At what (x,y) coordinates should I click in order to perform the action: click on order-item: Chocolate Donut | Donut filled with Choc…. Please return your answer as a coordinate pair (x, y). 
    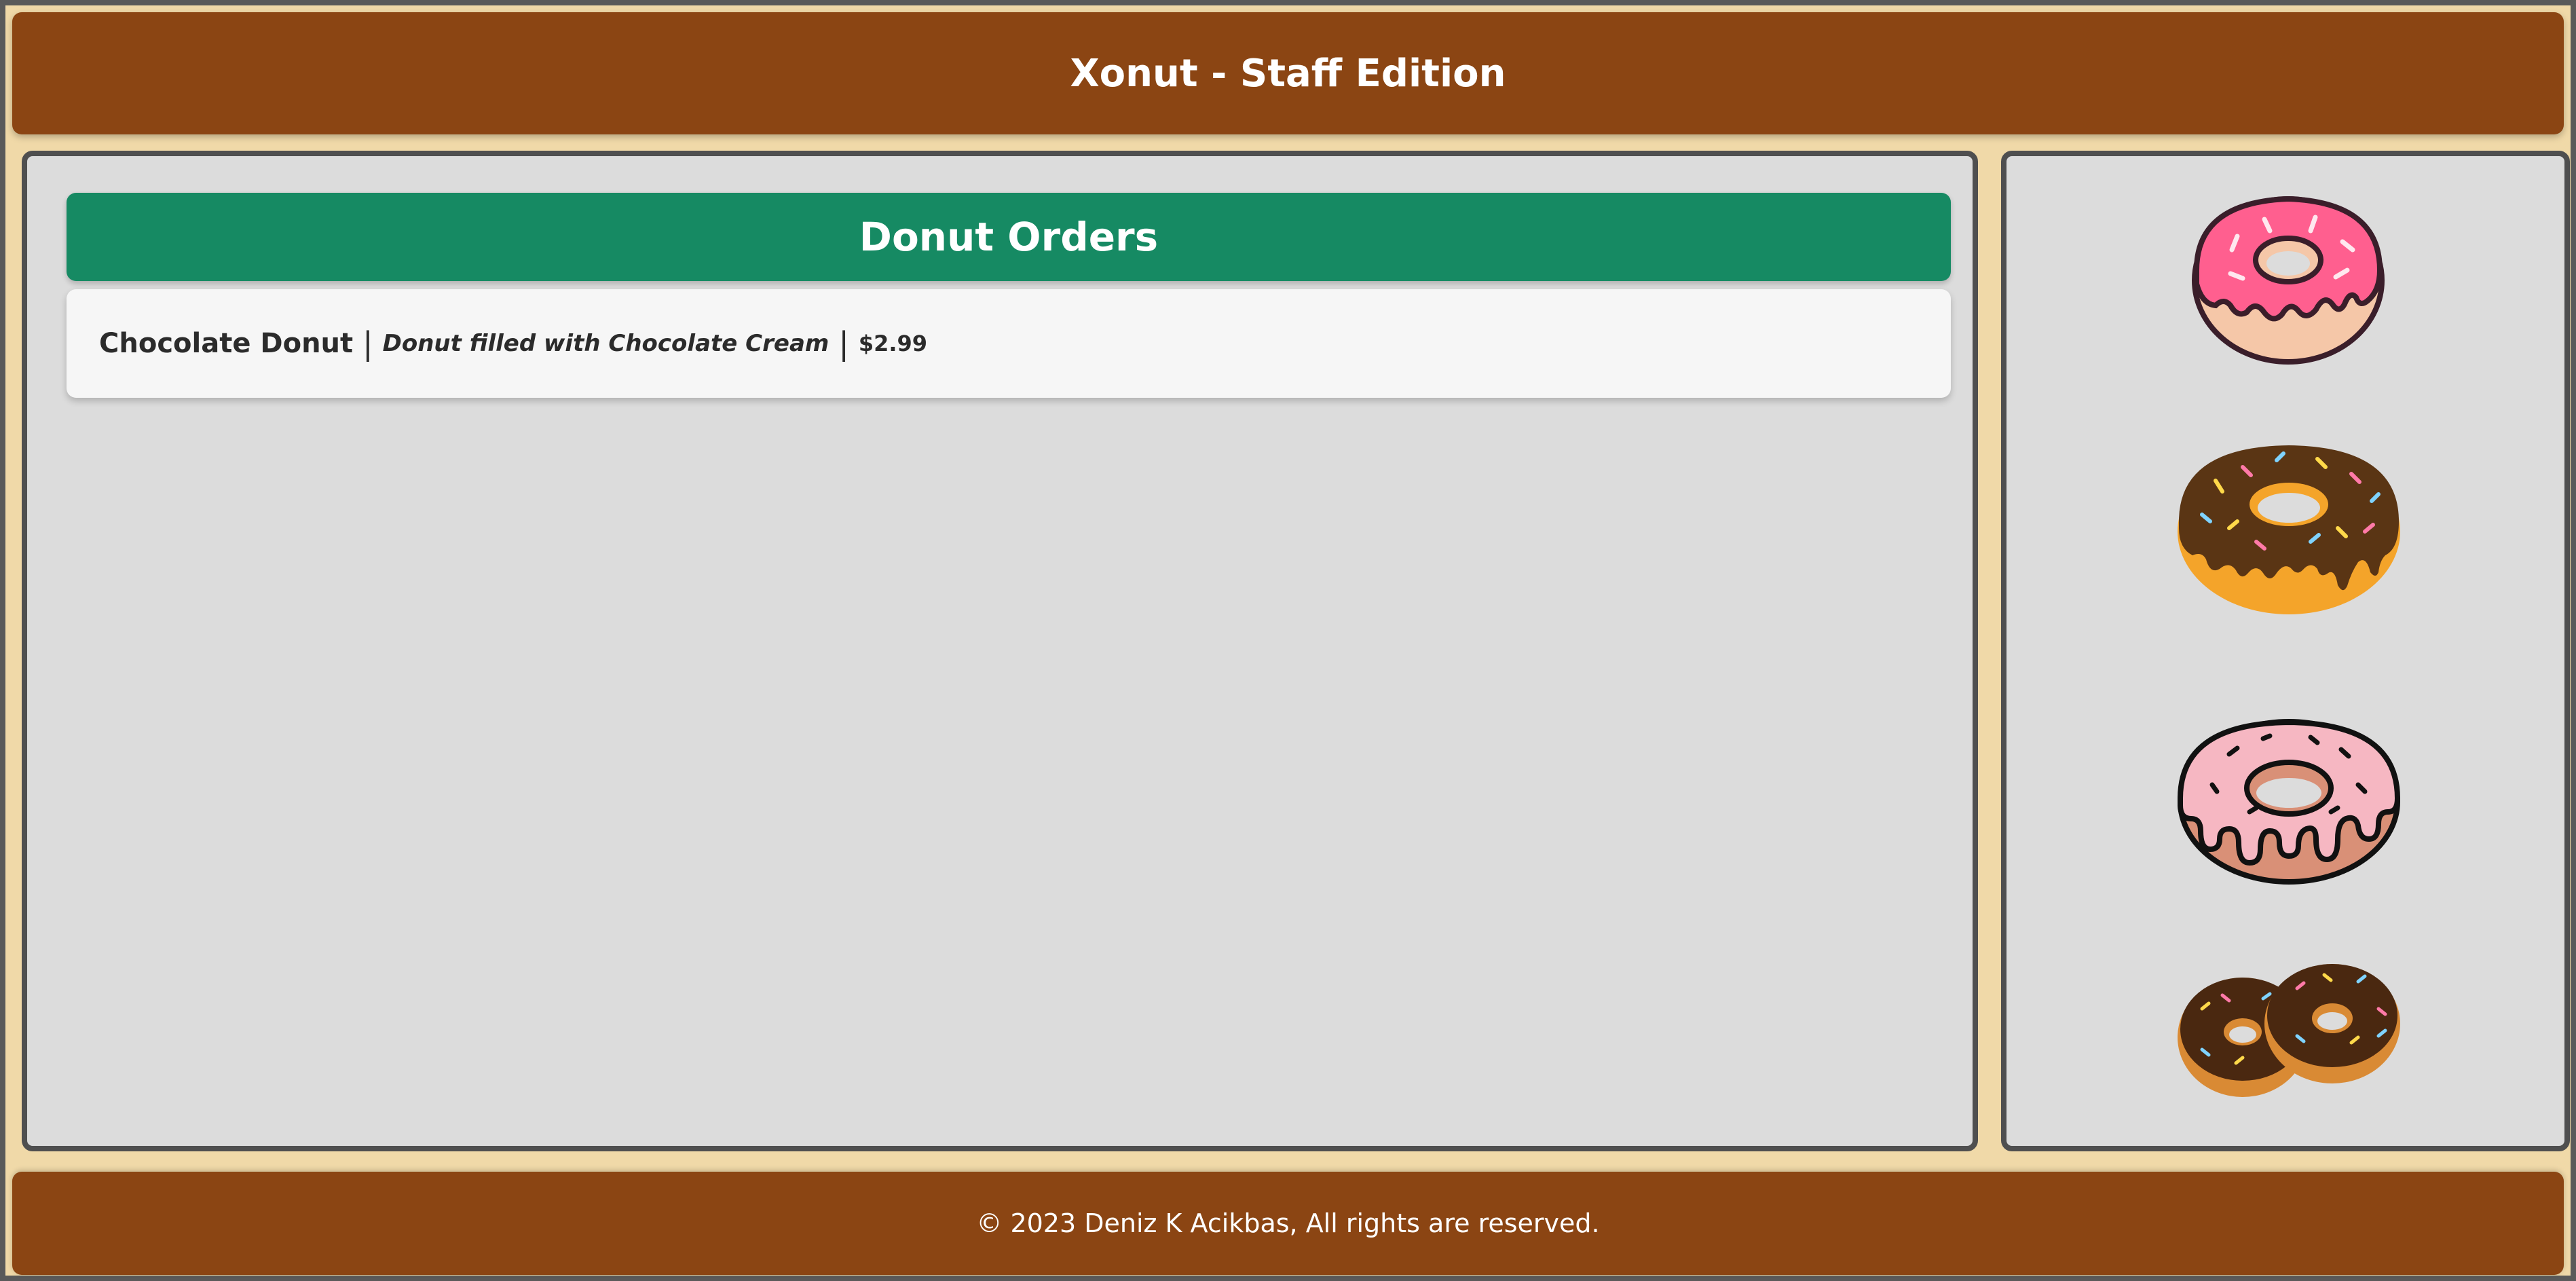
    Looking at the image, I should click on (1009, 343).